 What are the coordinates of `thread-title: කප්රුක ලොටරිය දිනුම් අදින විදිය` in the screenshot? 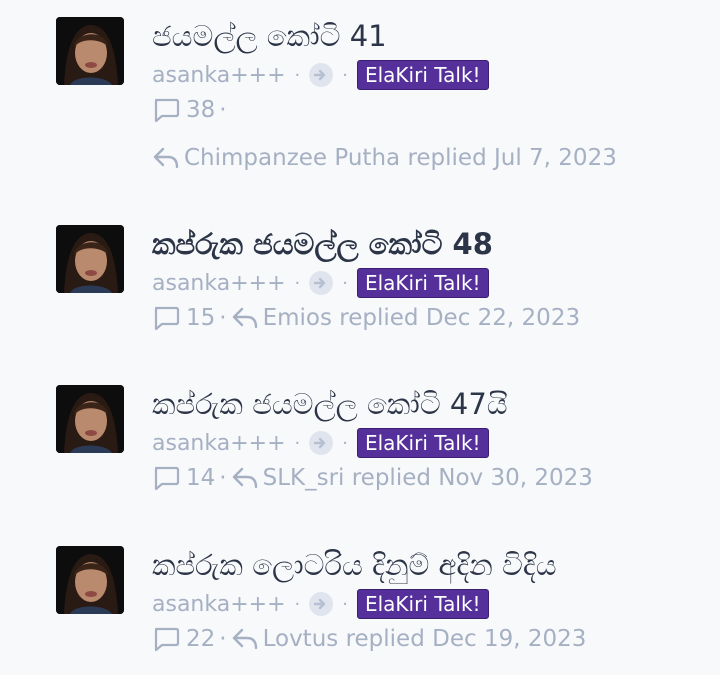 It's located at (354, 565).